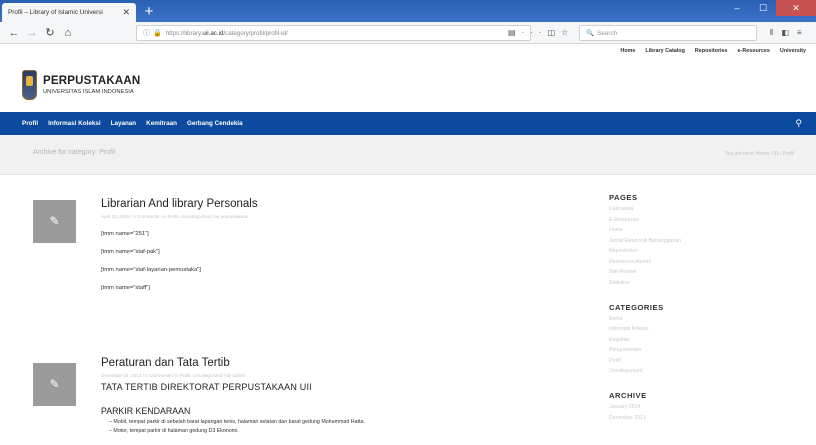 The width and height of the screenshot is (816, 445). Describe the element at coordinates (74, 123) in the screenshot. I see `nav-informasi-koleksi: Informasi Koleksi` at that location.